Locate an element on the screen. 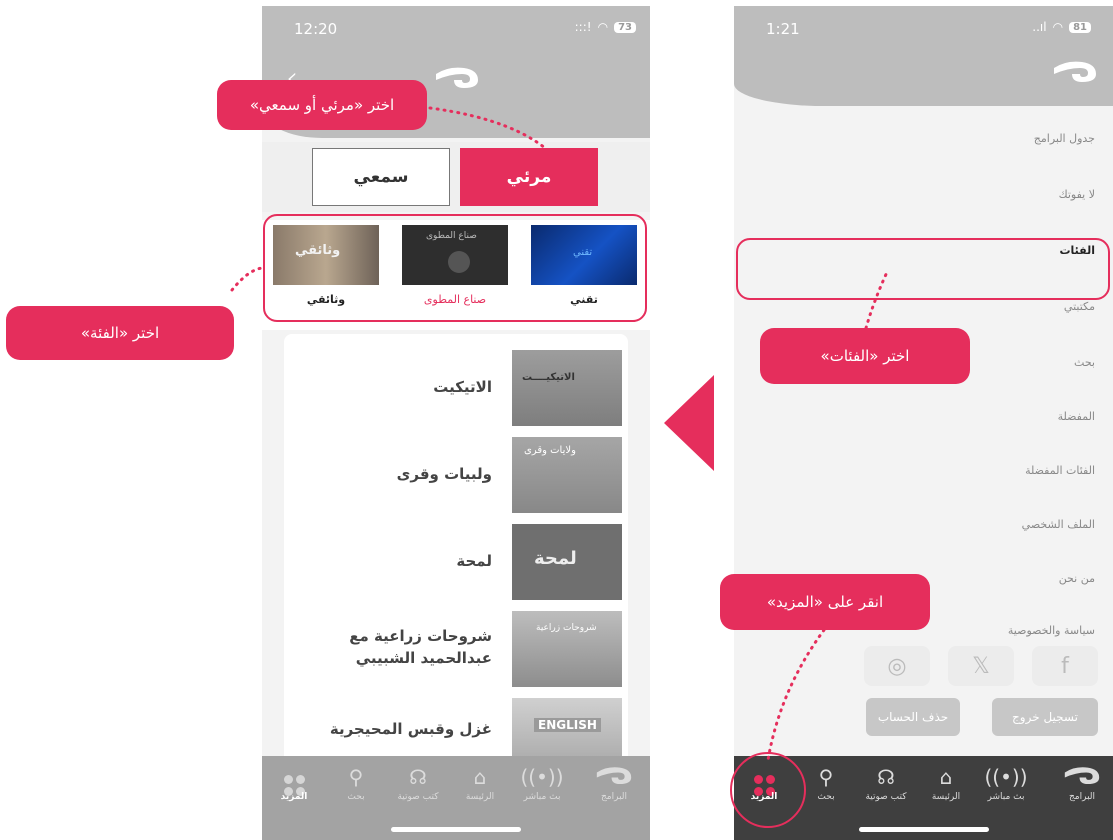 This screenshot has width=1113, height=840. menu-item-library: مكتبتي is located at coordinates (945, 306).